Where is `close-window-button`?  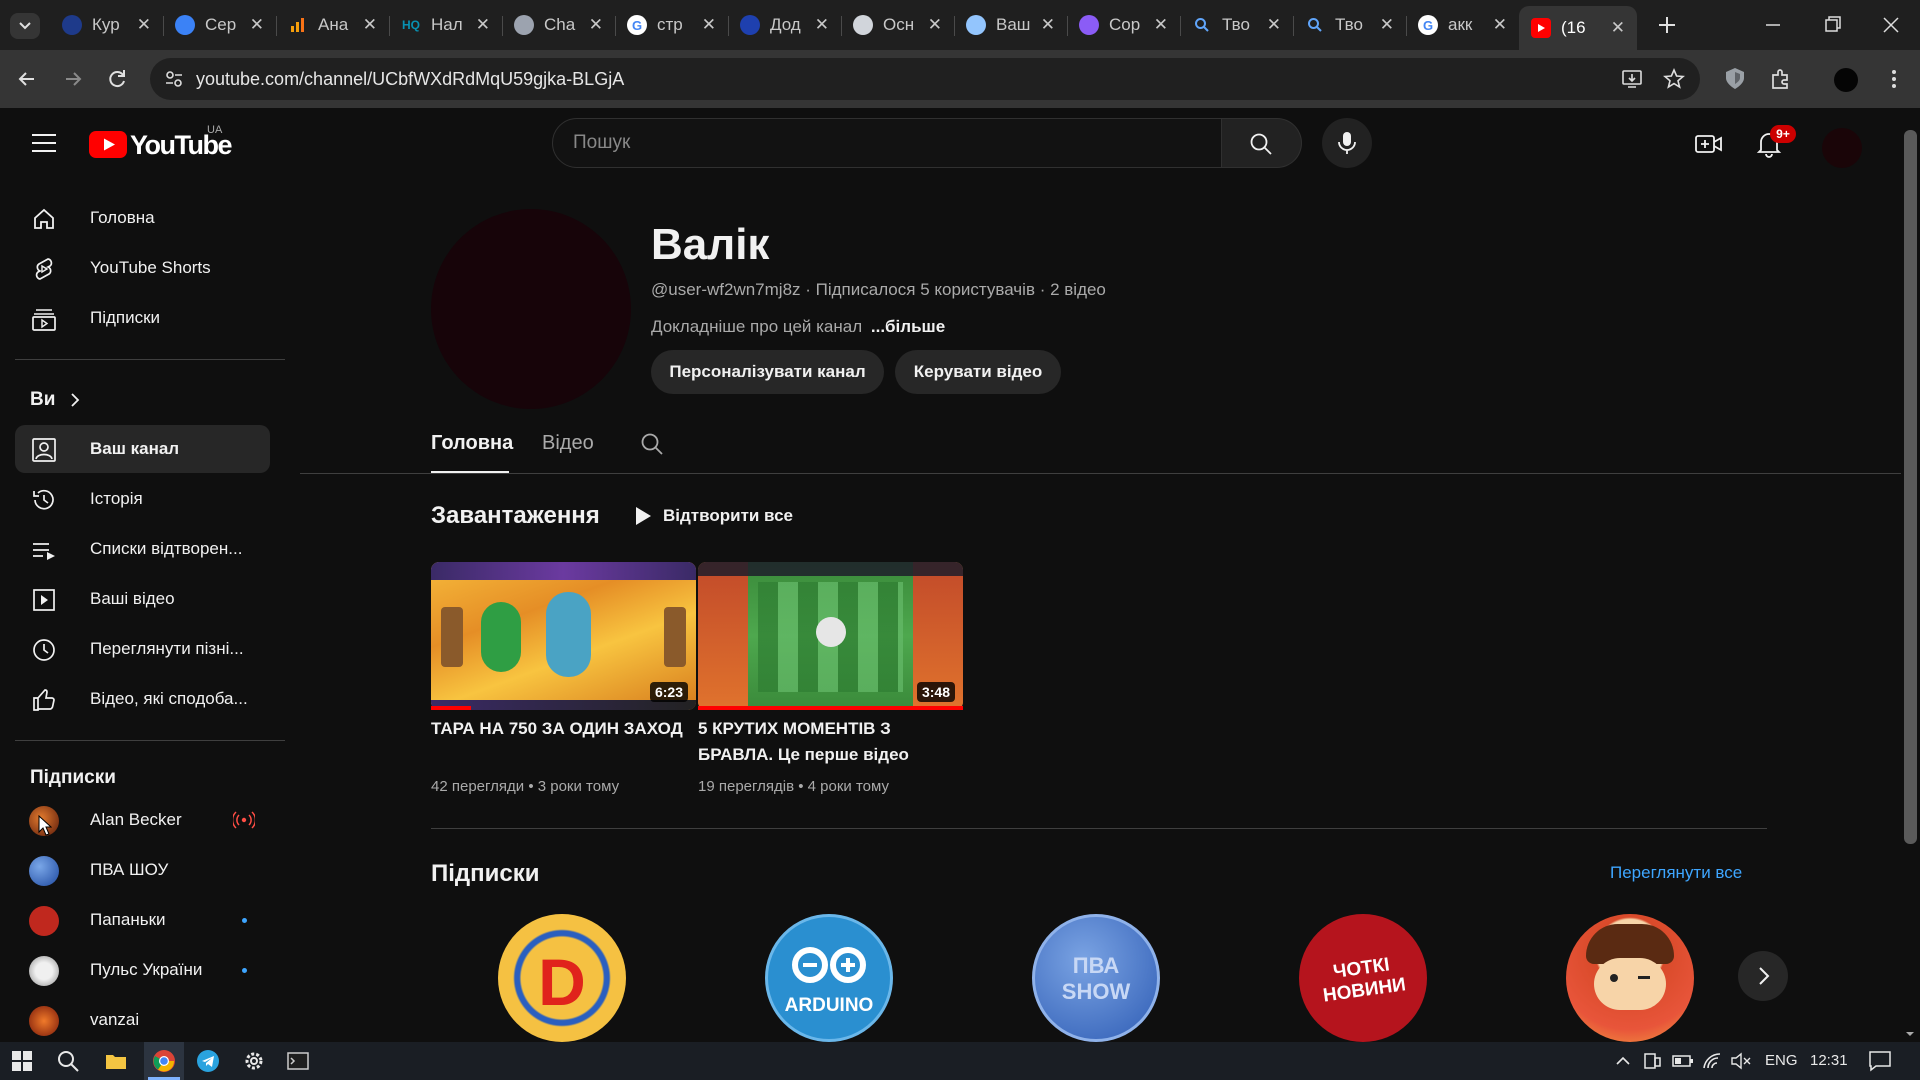
close-window-button is located at coordinates (1891, 25).